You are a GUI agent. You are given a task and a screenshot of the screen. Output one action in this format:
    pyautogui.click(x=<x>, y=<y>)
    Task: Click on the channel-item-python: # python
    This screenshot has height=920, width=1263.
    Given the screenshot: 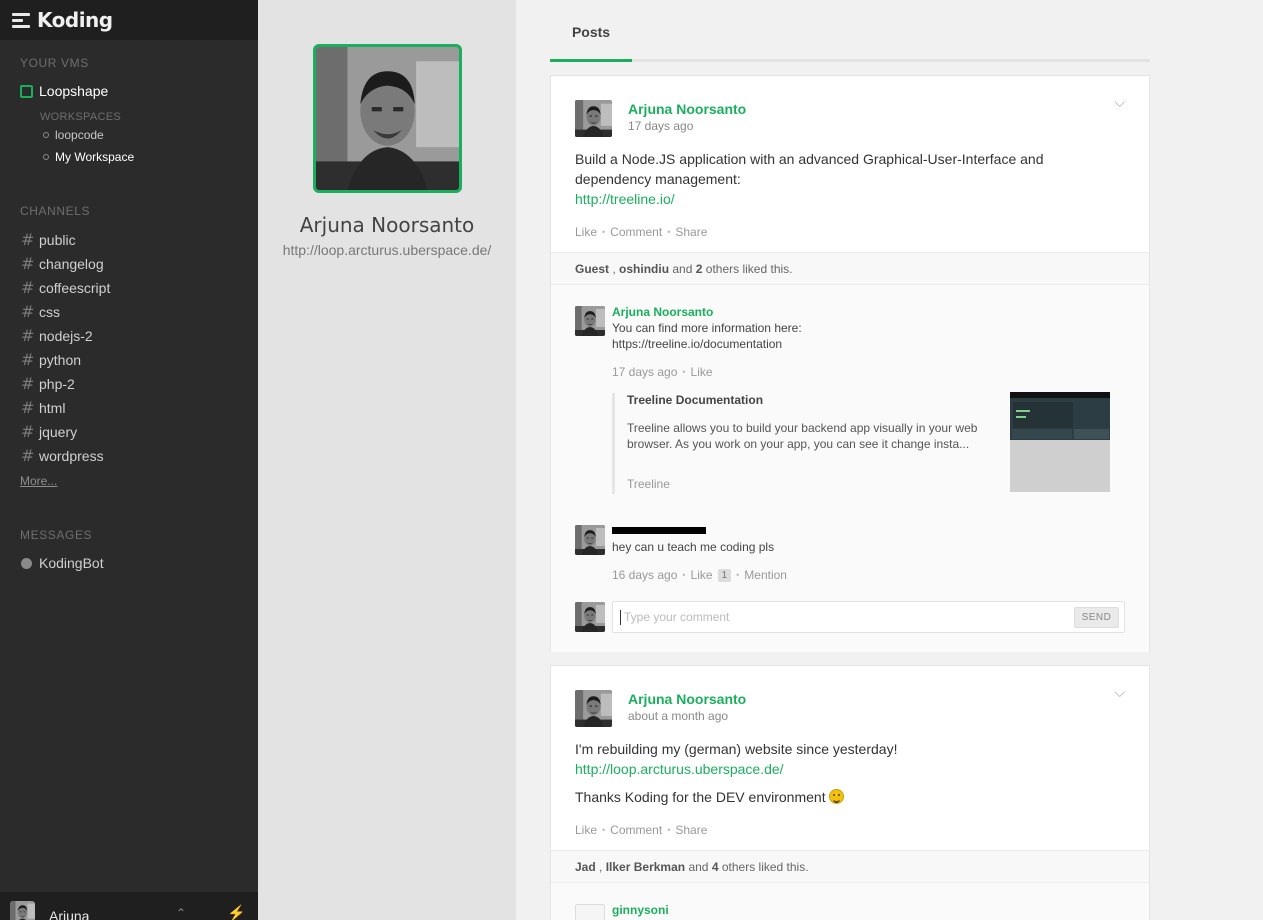 What is the action you would take?
    pyautogui.click(x=51, y=359)
    